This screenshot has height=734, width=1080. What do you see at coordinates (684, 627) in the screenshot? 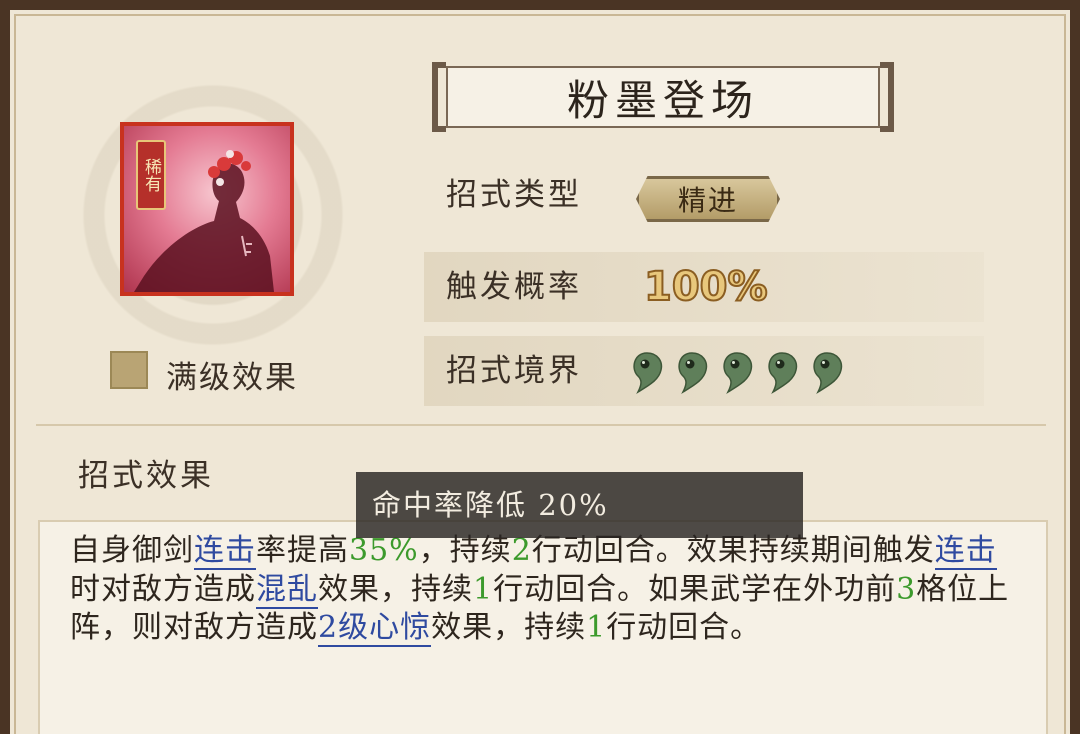
I see `effect-text: 行动回合。` at bounding box center [684, 627].